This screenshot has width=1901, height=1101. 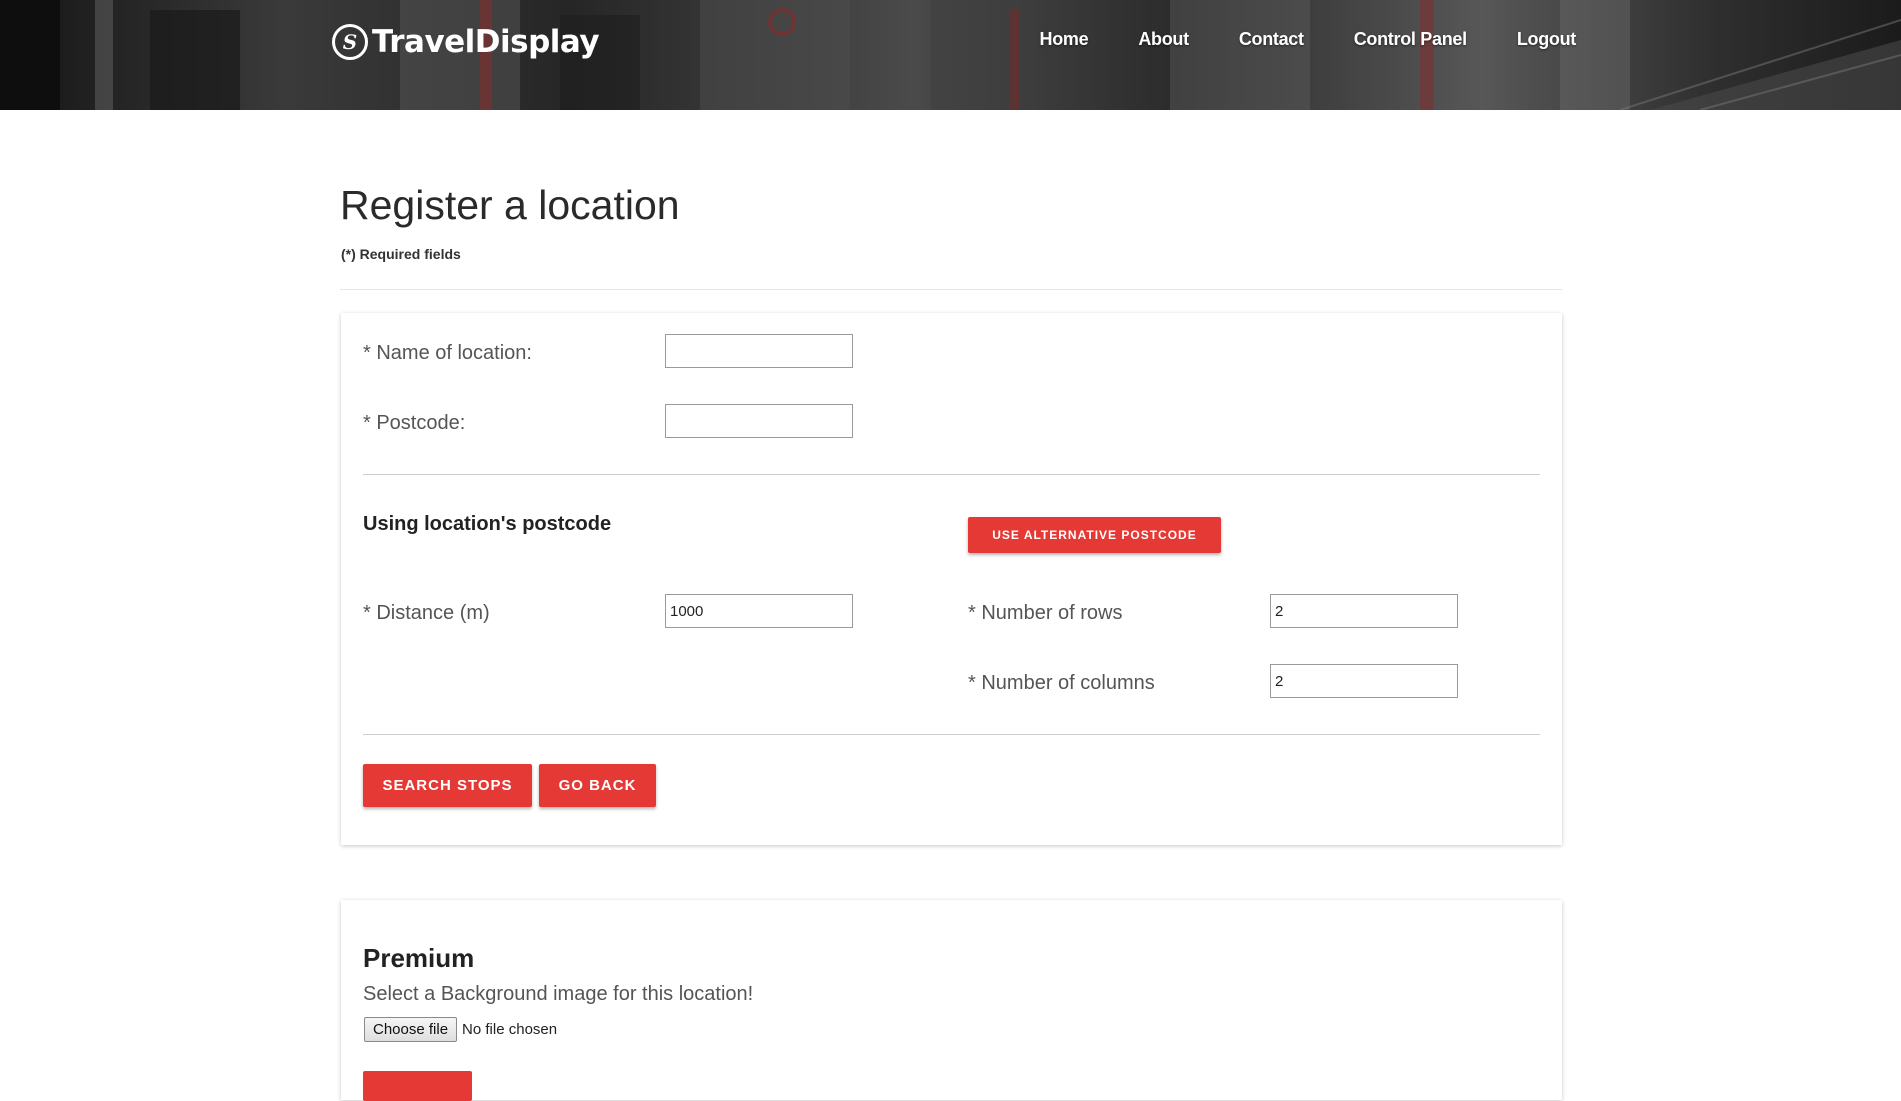 I want to click on page-title: Register a location, so click(x=510, y=205).